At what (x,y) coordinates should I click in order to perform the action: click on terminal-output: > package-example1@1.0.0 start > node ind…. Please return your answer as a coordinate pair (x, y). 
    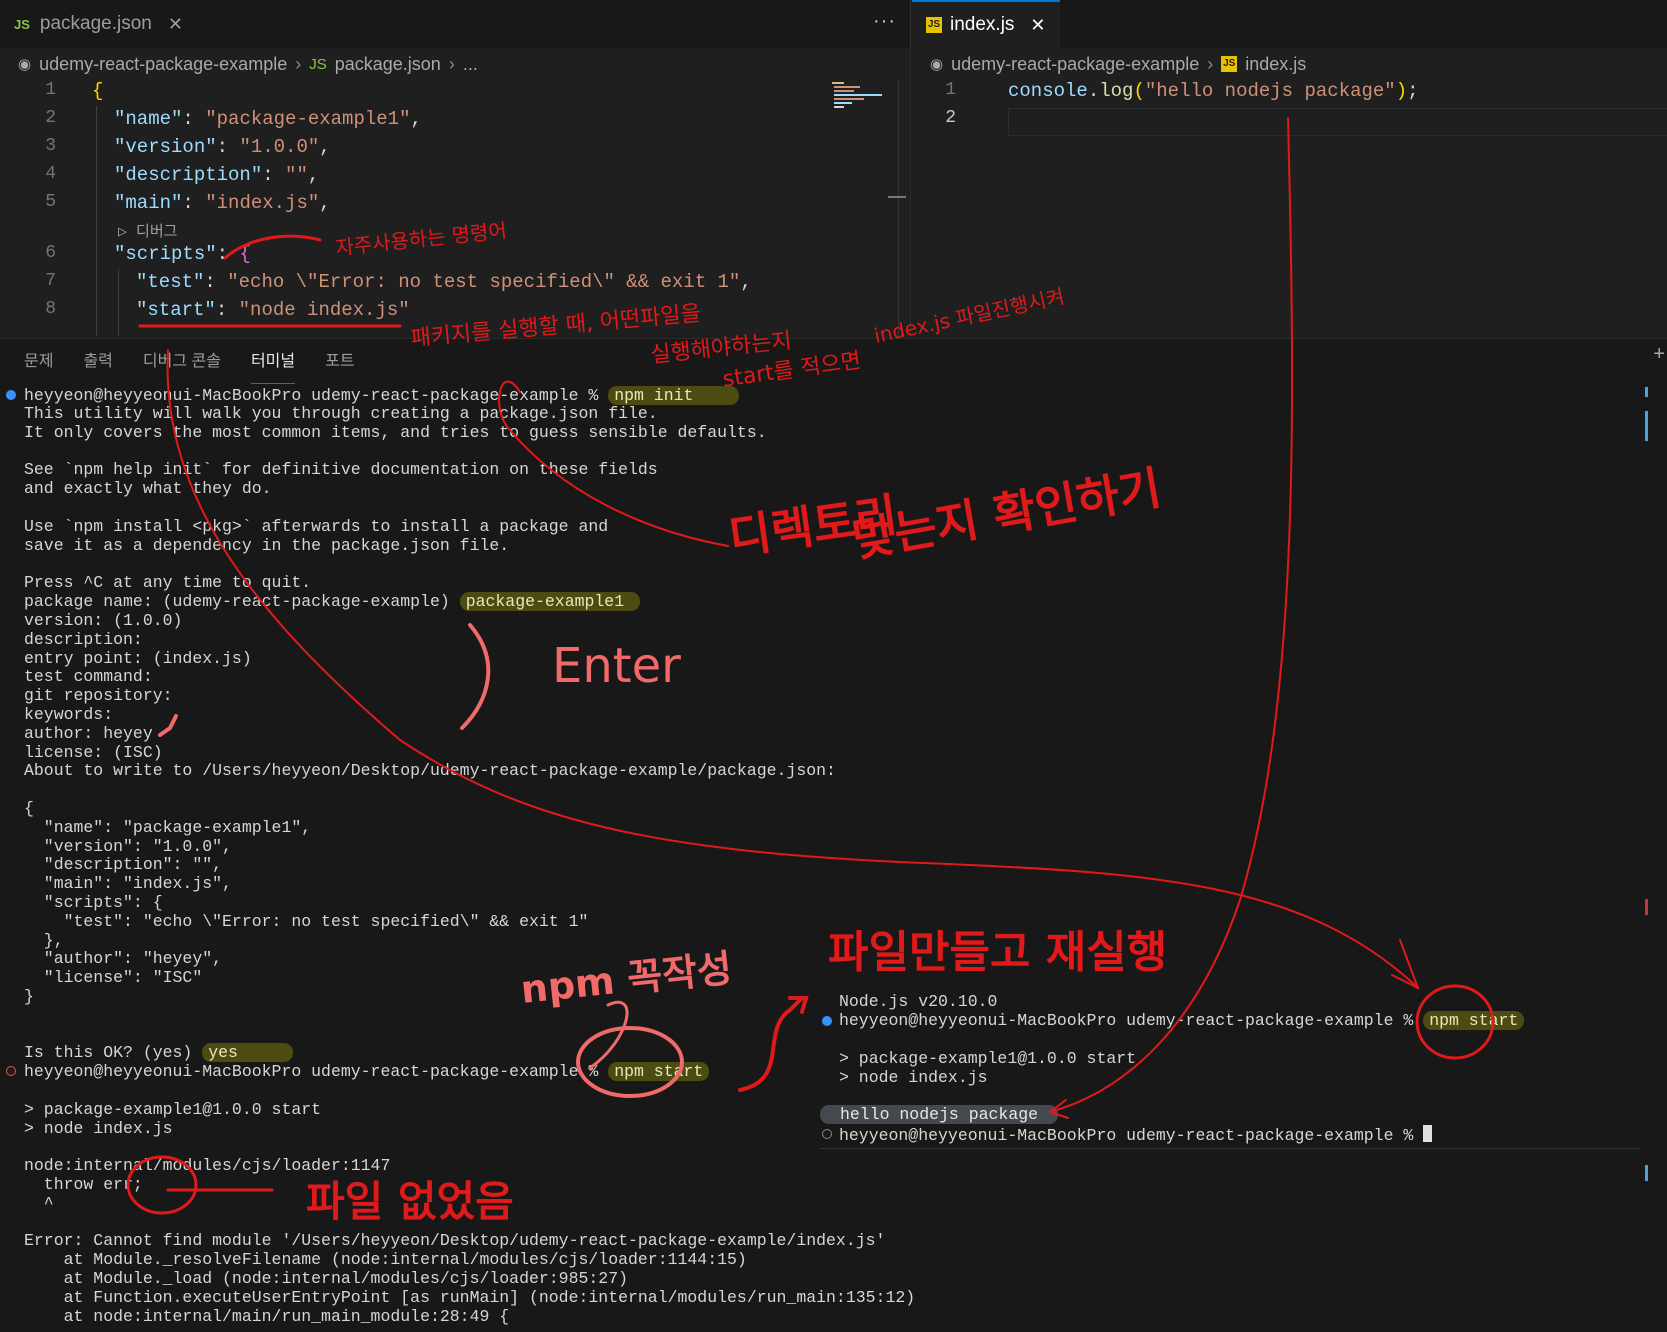
    Looking at the image, I should click on (987, 1068).